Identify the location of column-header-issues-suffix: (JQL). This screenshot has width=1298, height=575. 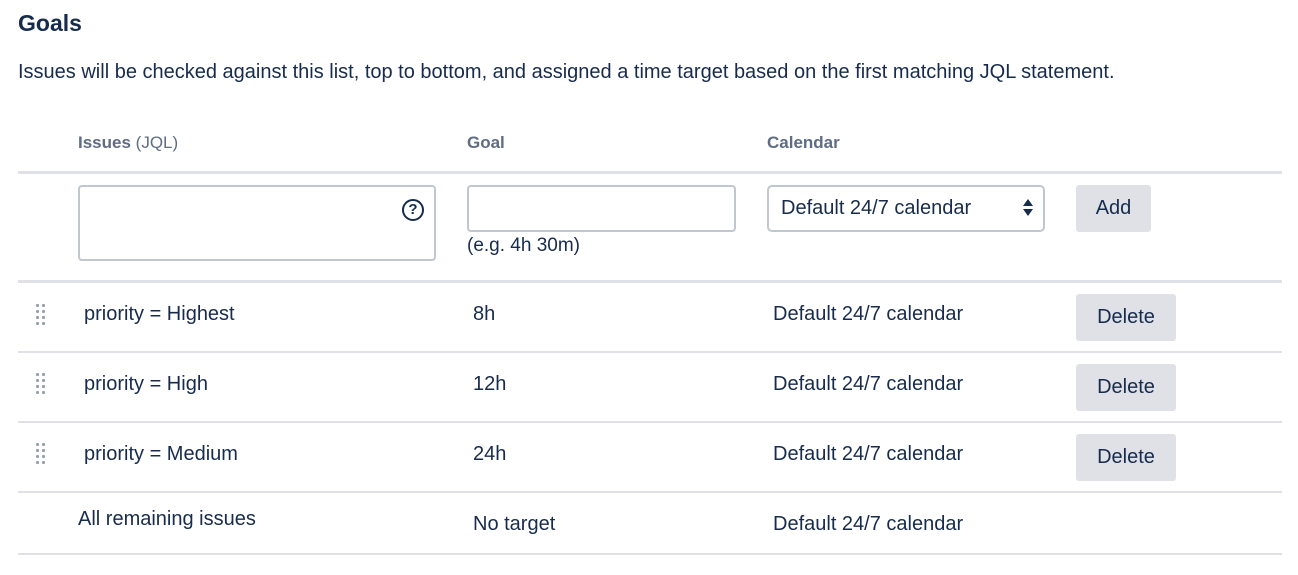
(157, 142).